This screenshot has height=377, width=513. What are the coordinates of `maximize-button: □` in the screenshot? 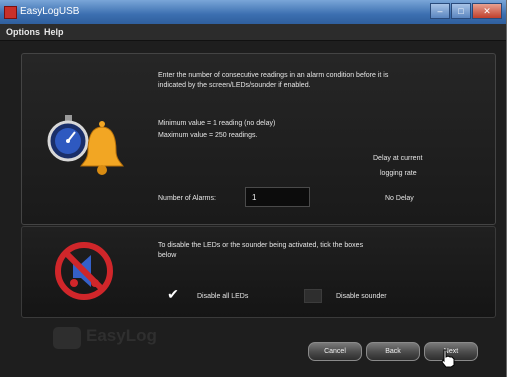 It's located at (461, 11).